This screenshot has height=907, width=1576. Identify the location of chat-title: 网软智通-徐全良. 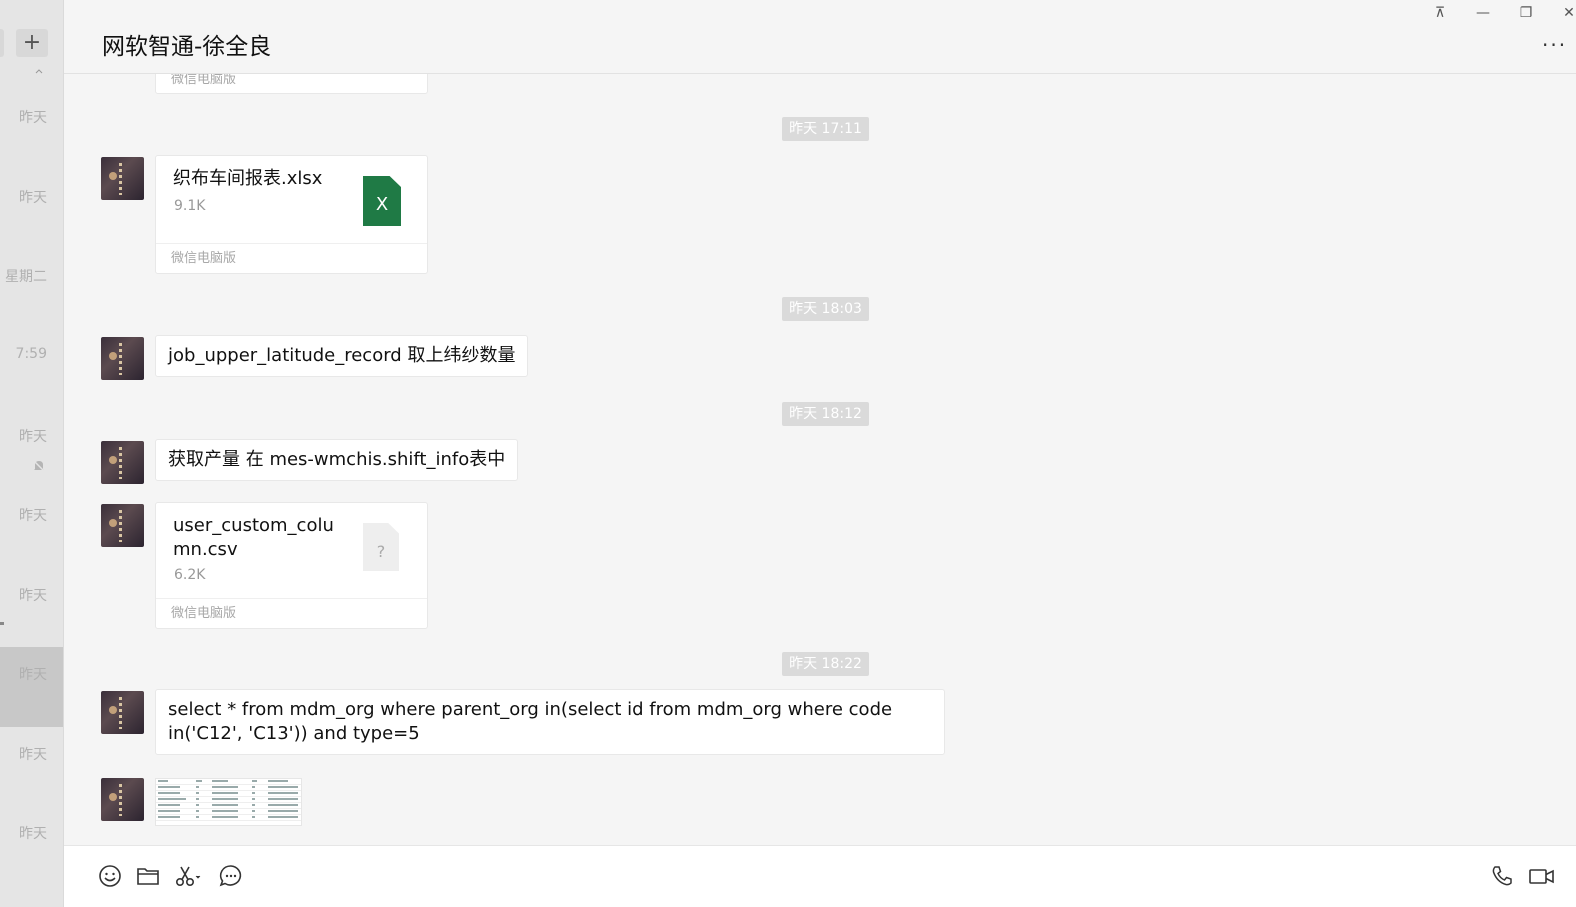
(187, 47).